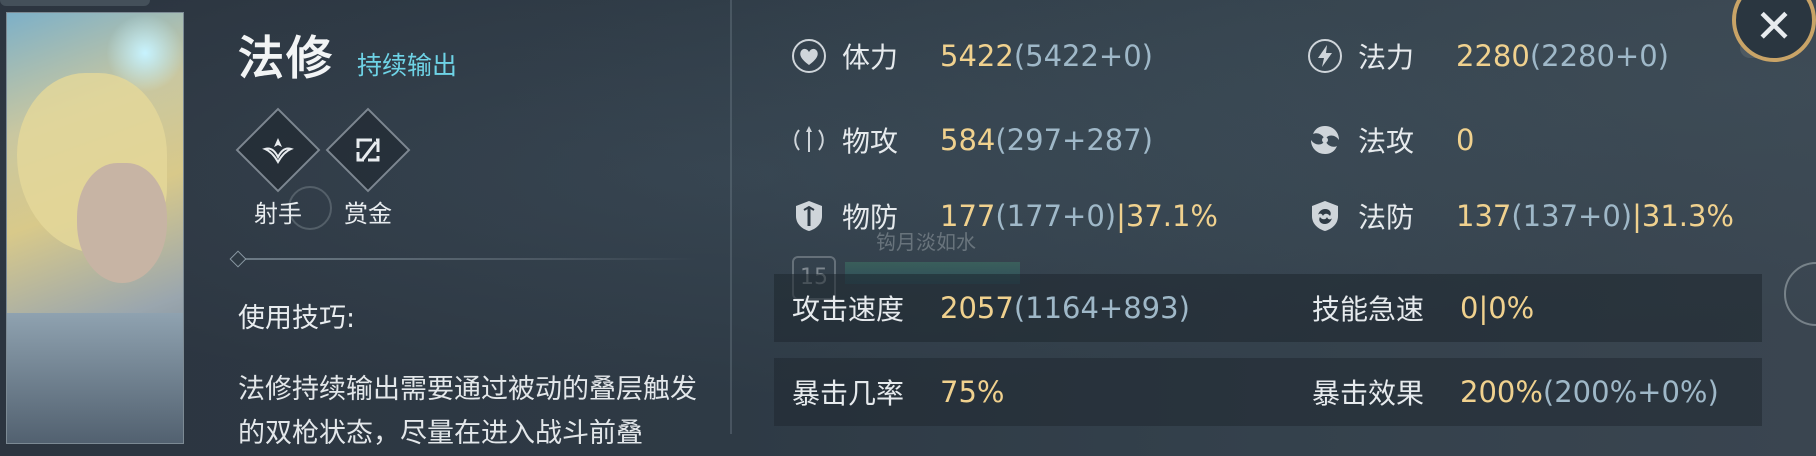  Describe the element at coordinates (278, 150) in the screenshot. I see `marksman-icon` at that location.